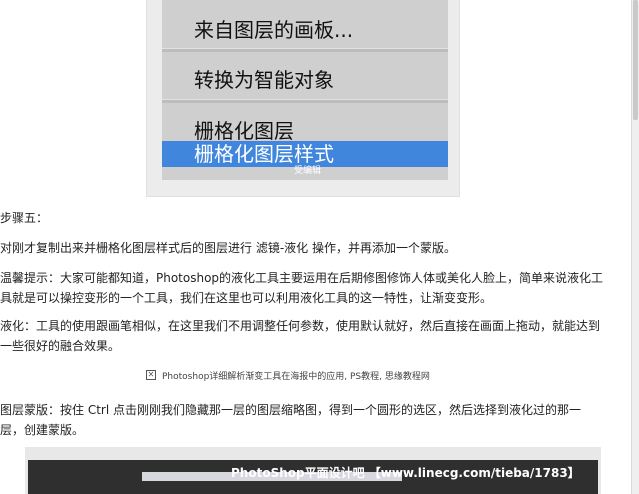 This screenshot has height=494, width=639. I want to click on scrollbar-thumb, so click(635, 60).